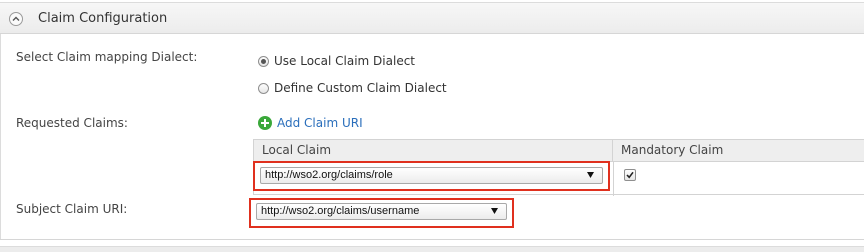 The image size is (864, 252). What do you see at coordinates (265, 123) in the screenshot?
I see `plus-circle-icon` at bounding box center [265, 123].